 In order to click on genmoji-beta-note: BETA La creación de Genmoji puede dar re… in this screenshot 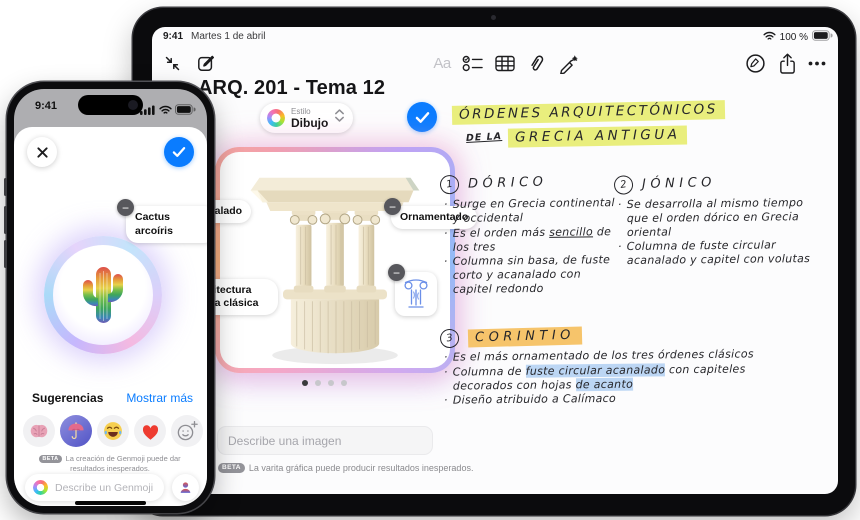, I will do `click(110, 464)`.